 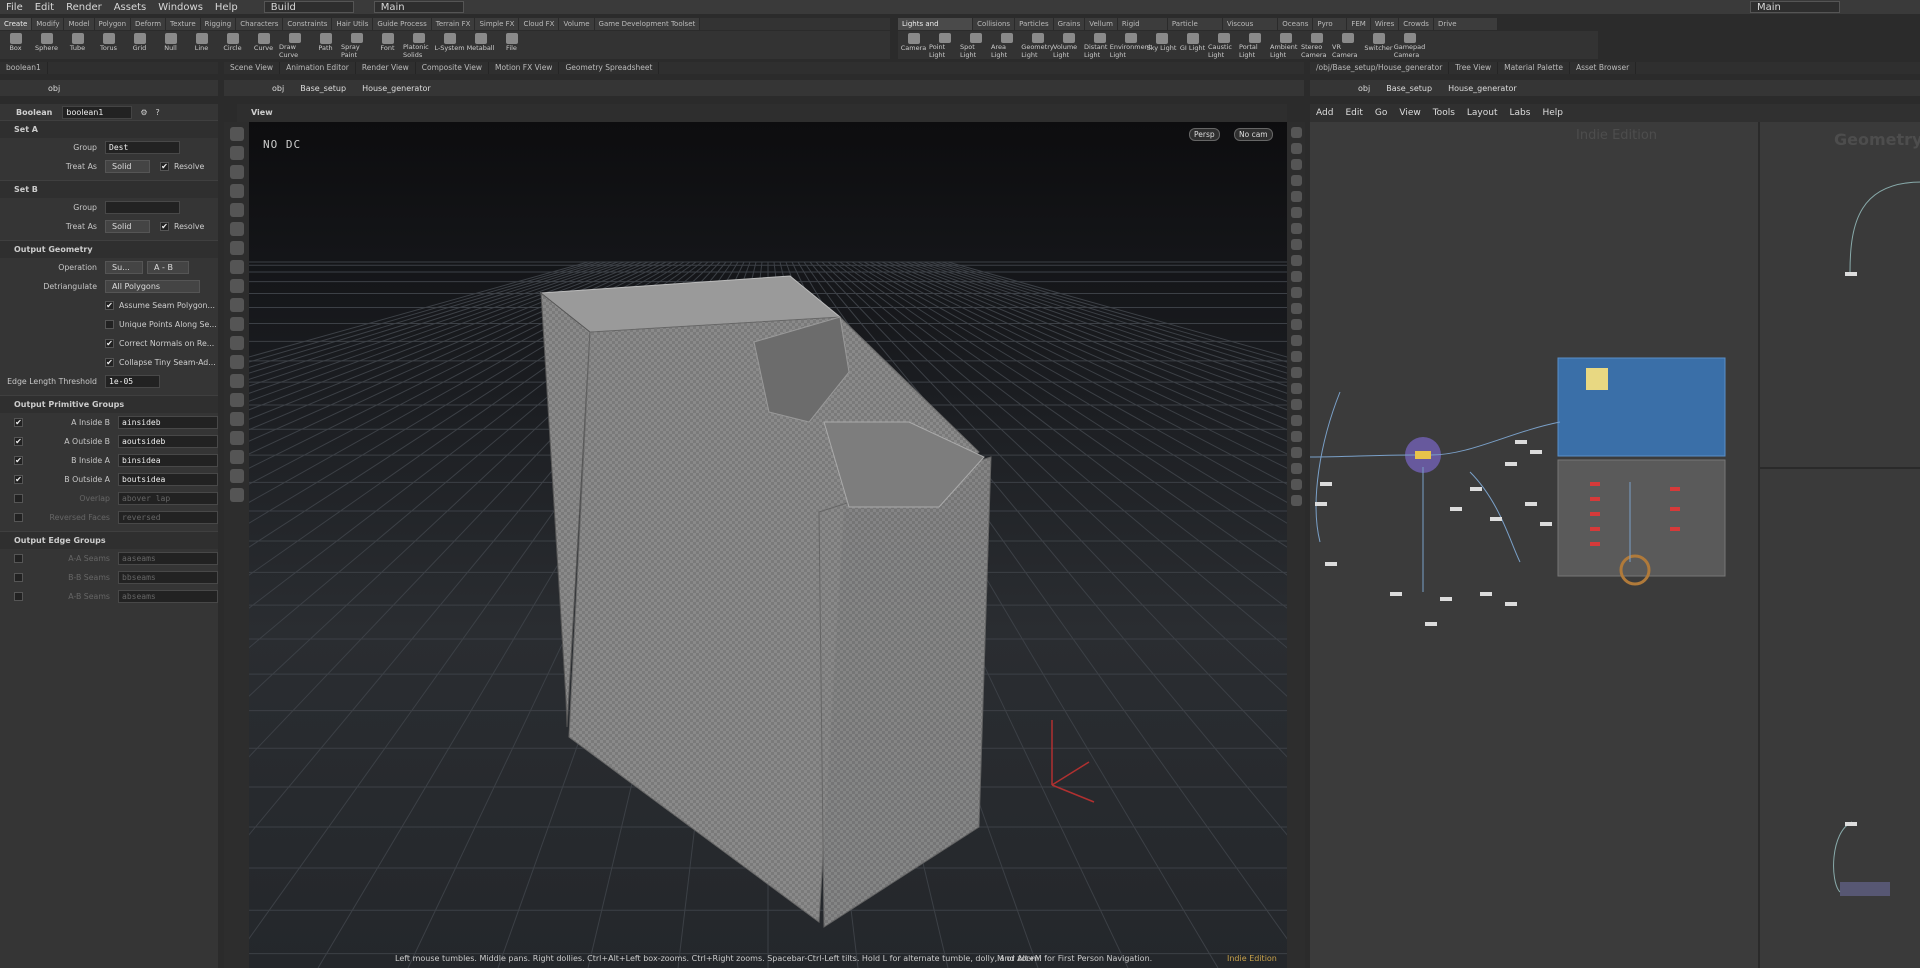 I want to click on tab-composite-view: Composite View, so click(x=452, y=68).